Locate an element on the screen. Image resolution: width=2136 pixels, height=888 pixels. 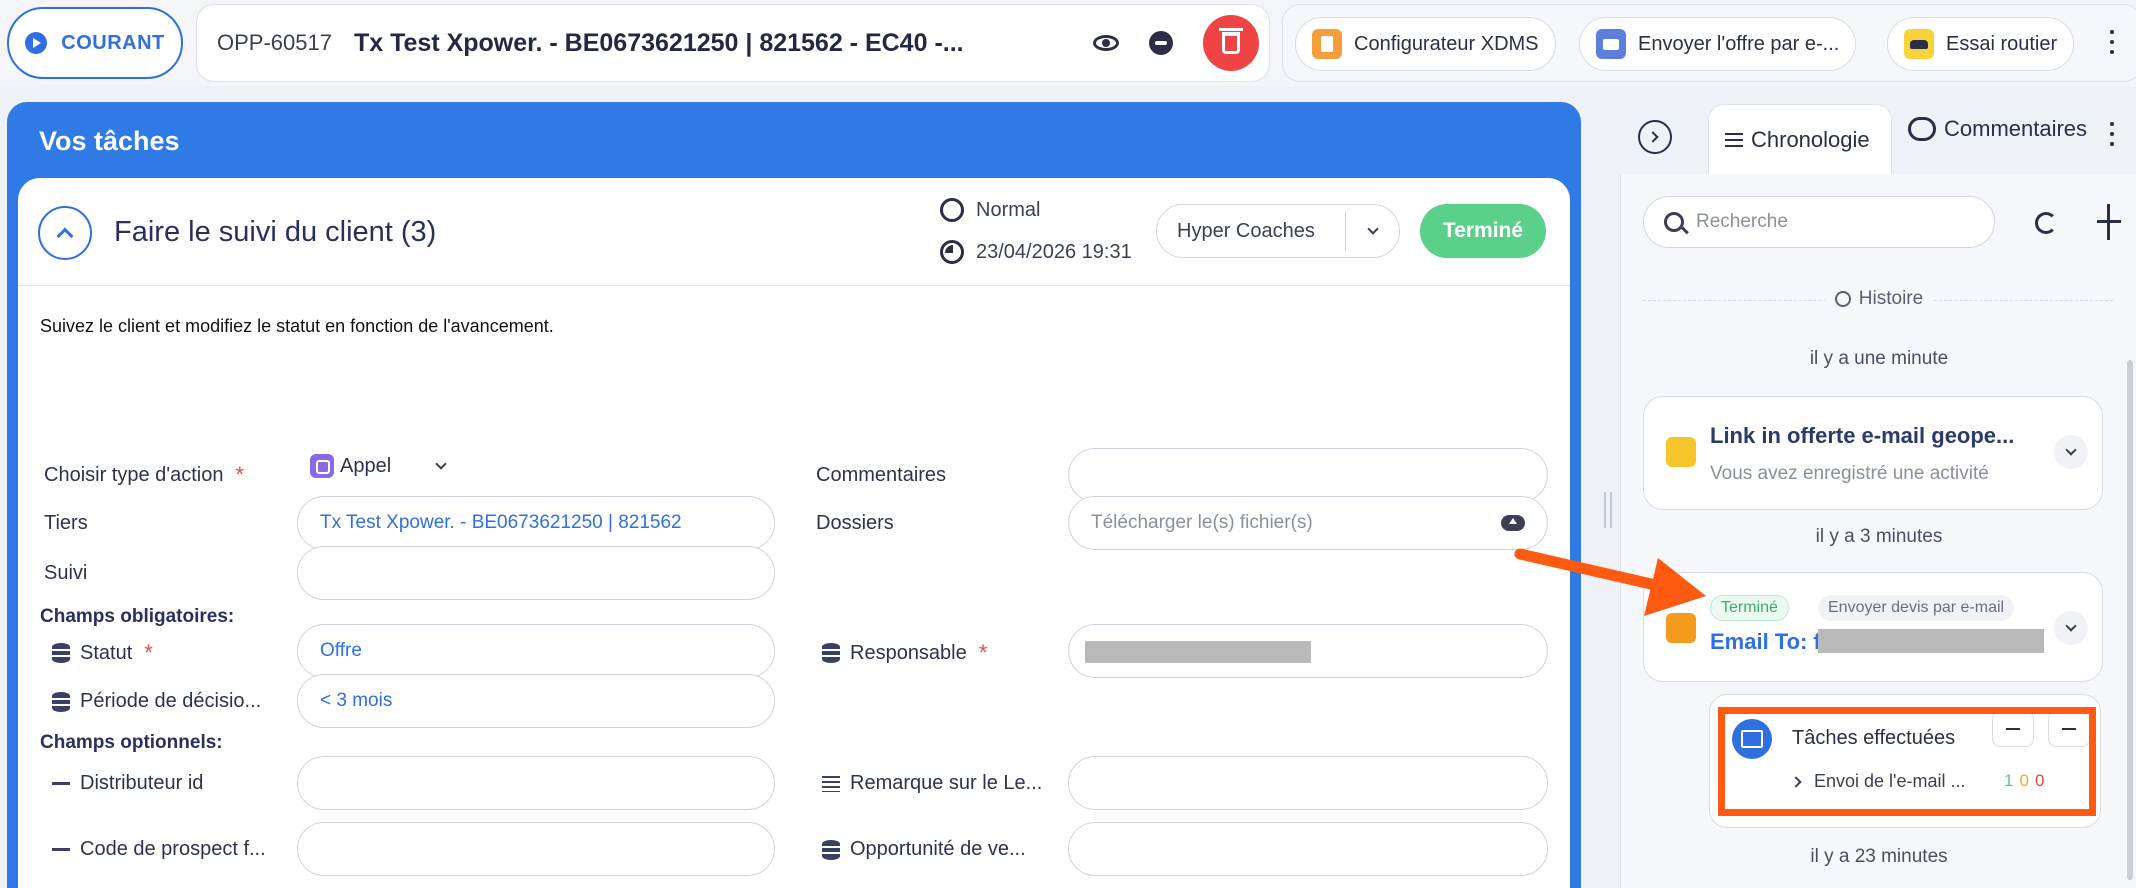
done-button: Terminé is located at coordinates (1483, 231).